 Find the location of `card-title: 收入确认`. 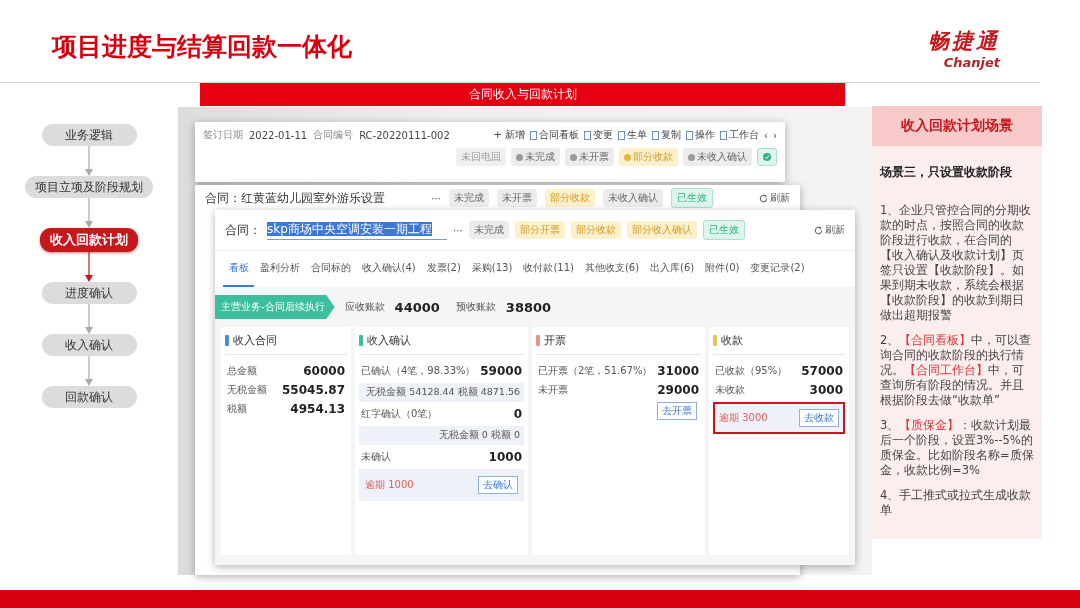

card-title: 收入确认 is located at coordinates (389, 340).